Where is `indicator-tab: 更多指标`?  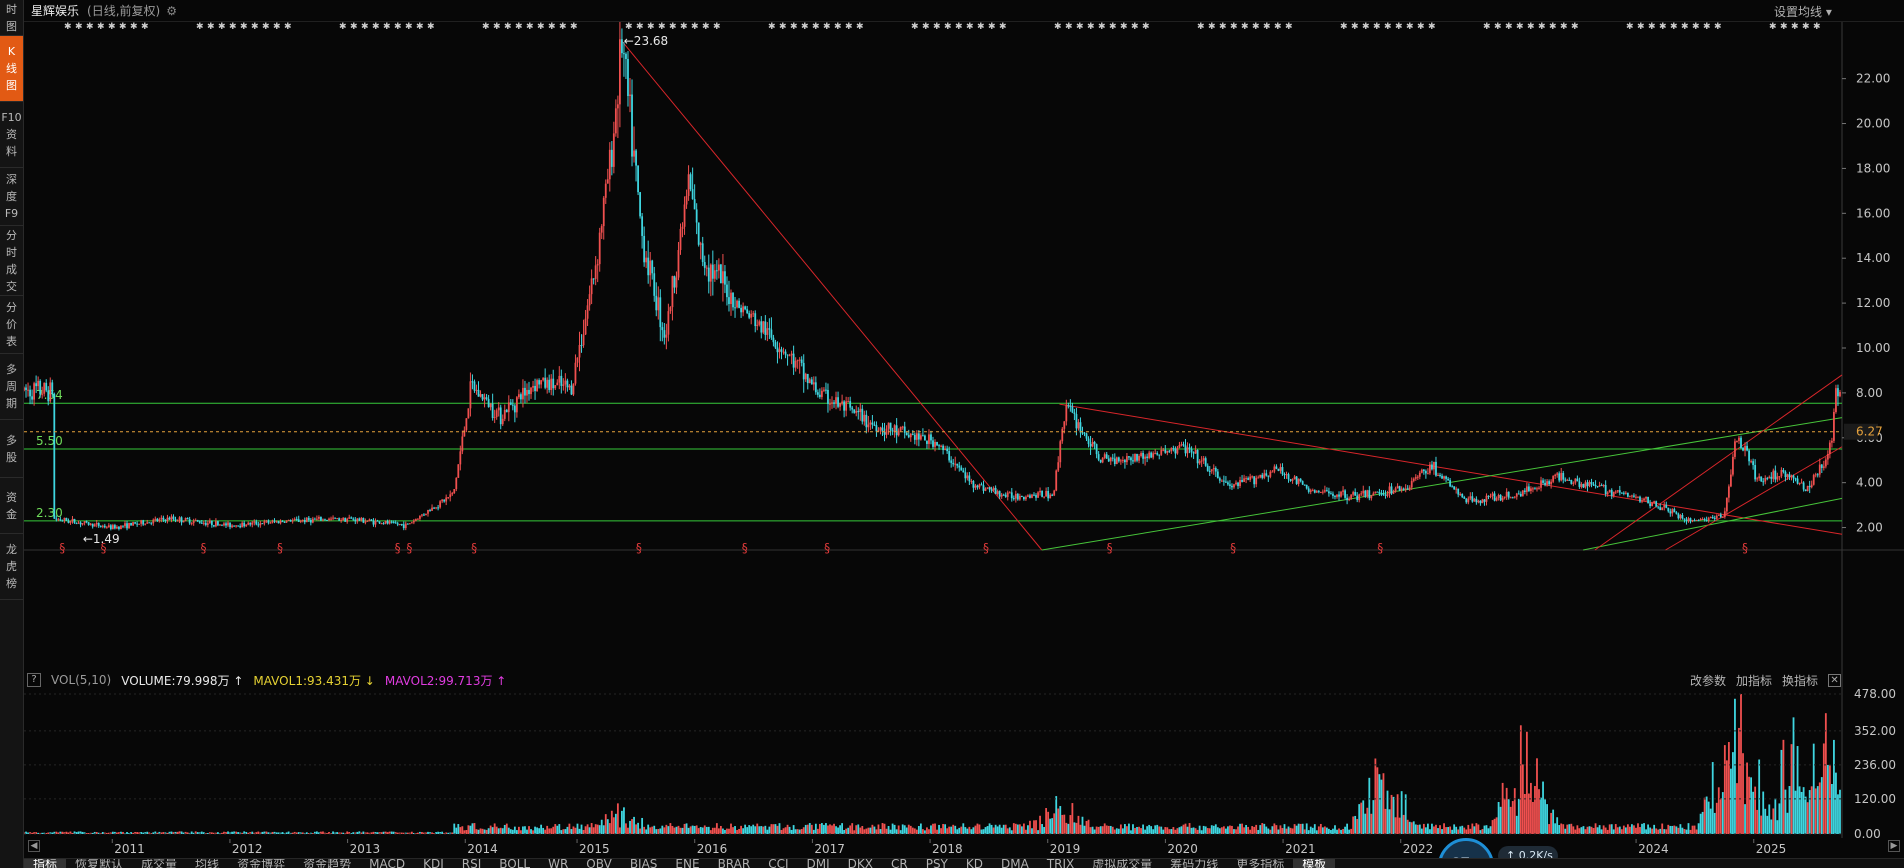
indicator-tab: 更多指标 is located at coordinates (1260, 863).